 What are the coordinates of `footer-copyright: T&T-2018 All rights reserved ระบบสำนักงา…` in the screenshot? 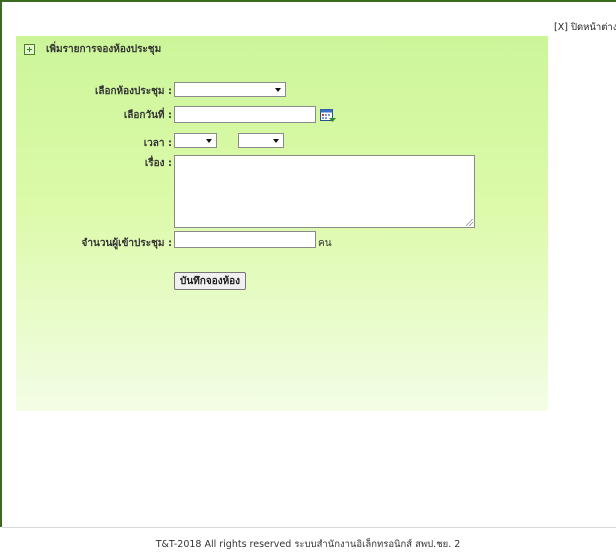 It's located at (308, 544).